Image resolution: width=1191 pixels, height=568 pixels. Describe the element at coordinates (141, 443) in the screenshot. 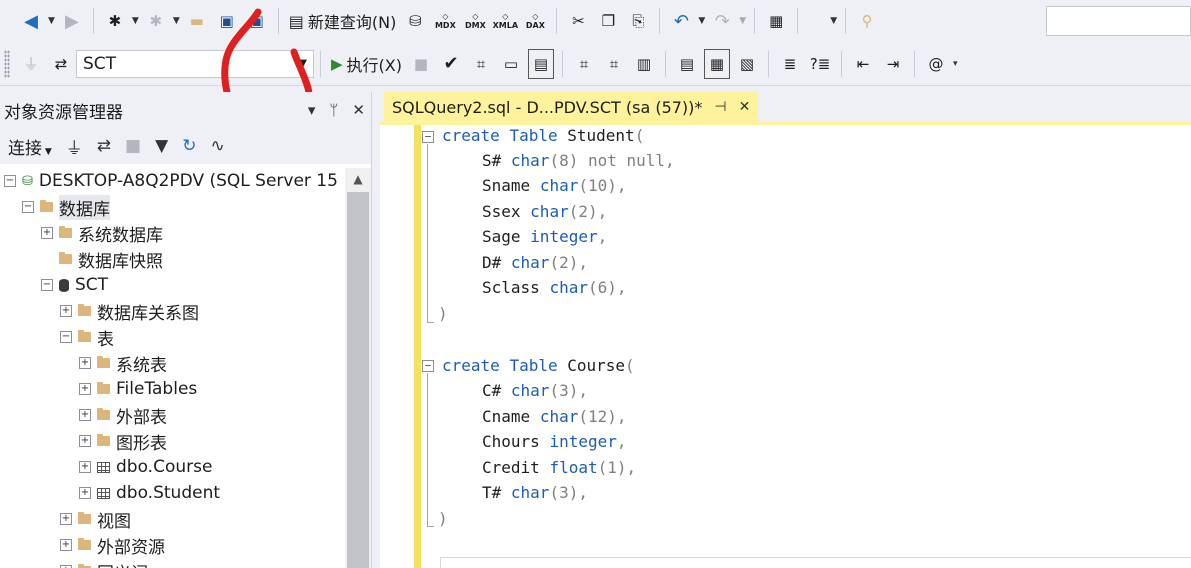

I see `tree-node-label: 图形表` at that location.